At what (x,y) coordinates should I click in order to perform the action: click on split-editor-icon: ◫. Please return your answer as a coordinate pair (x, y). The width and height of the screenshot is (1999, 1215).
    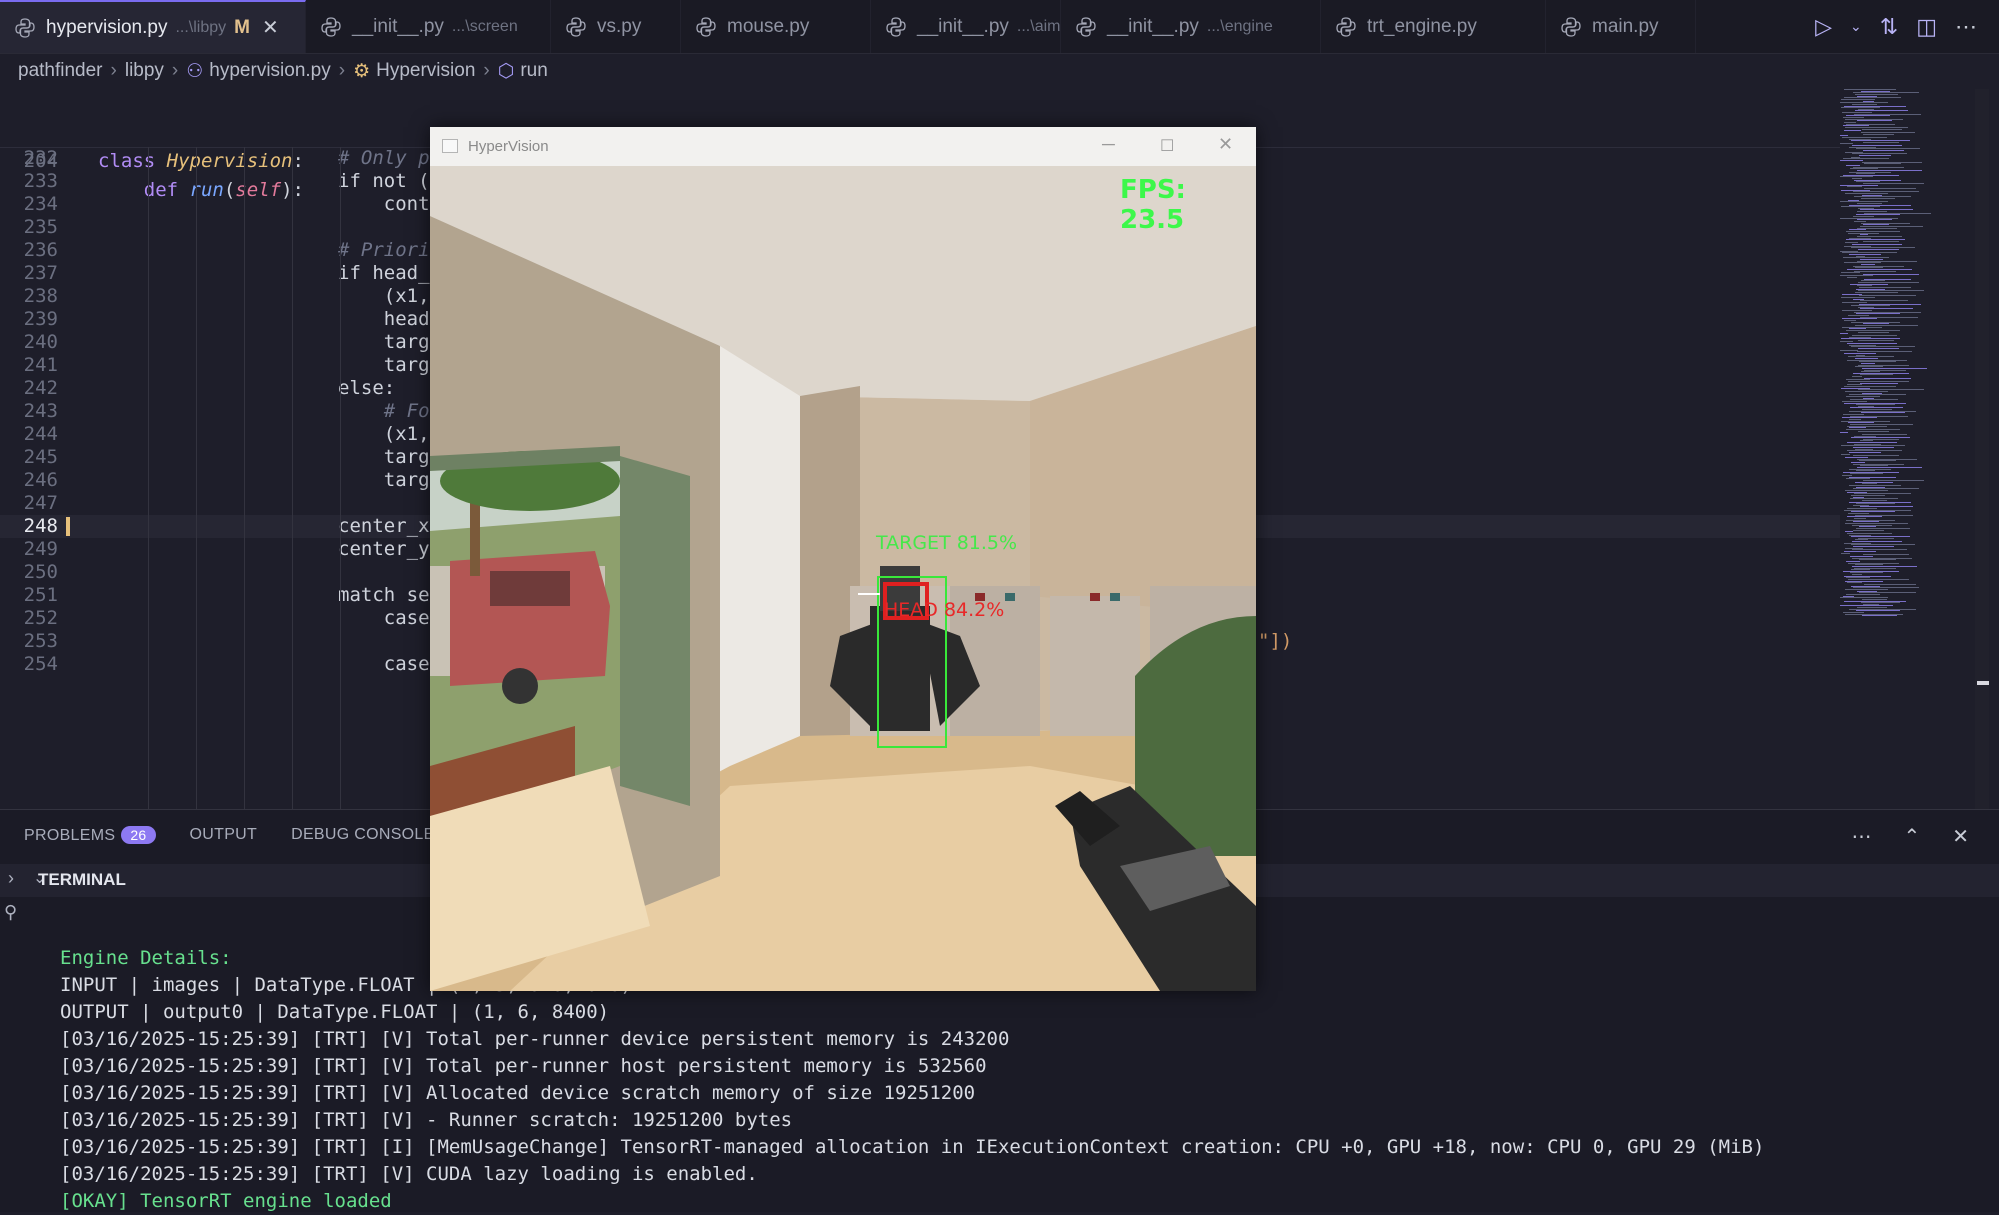
    Looking at the image, I should click on (1926, 27).